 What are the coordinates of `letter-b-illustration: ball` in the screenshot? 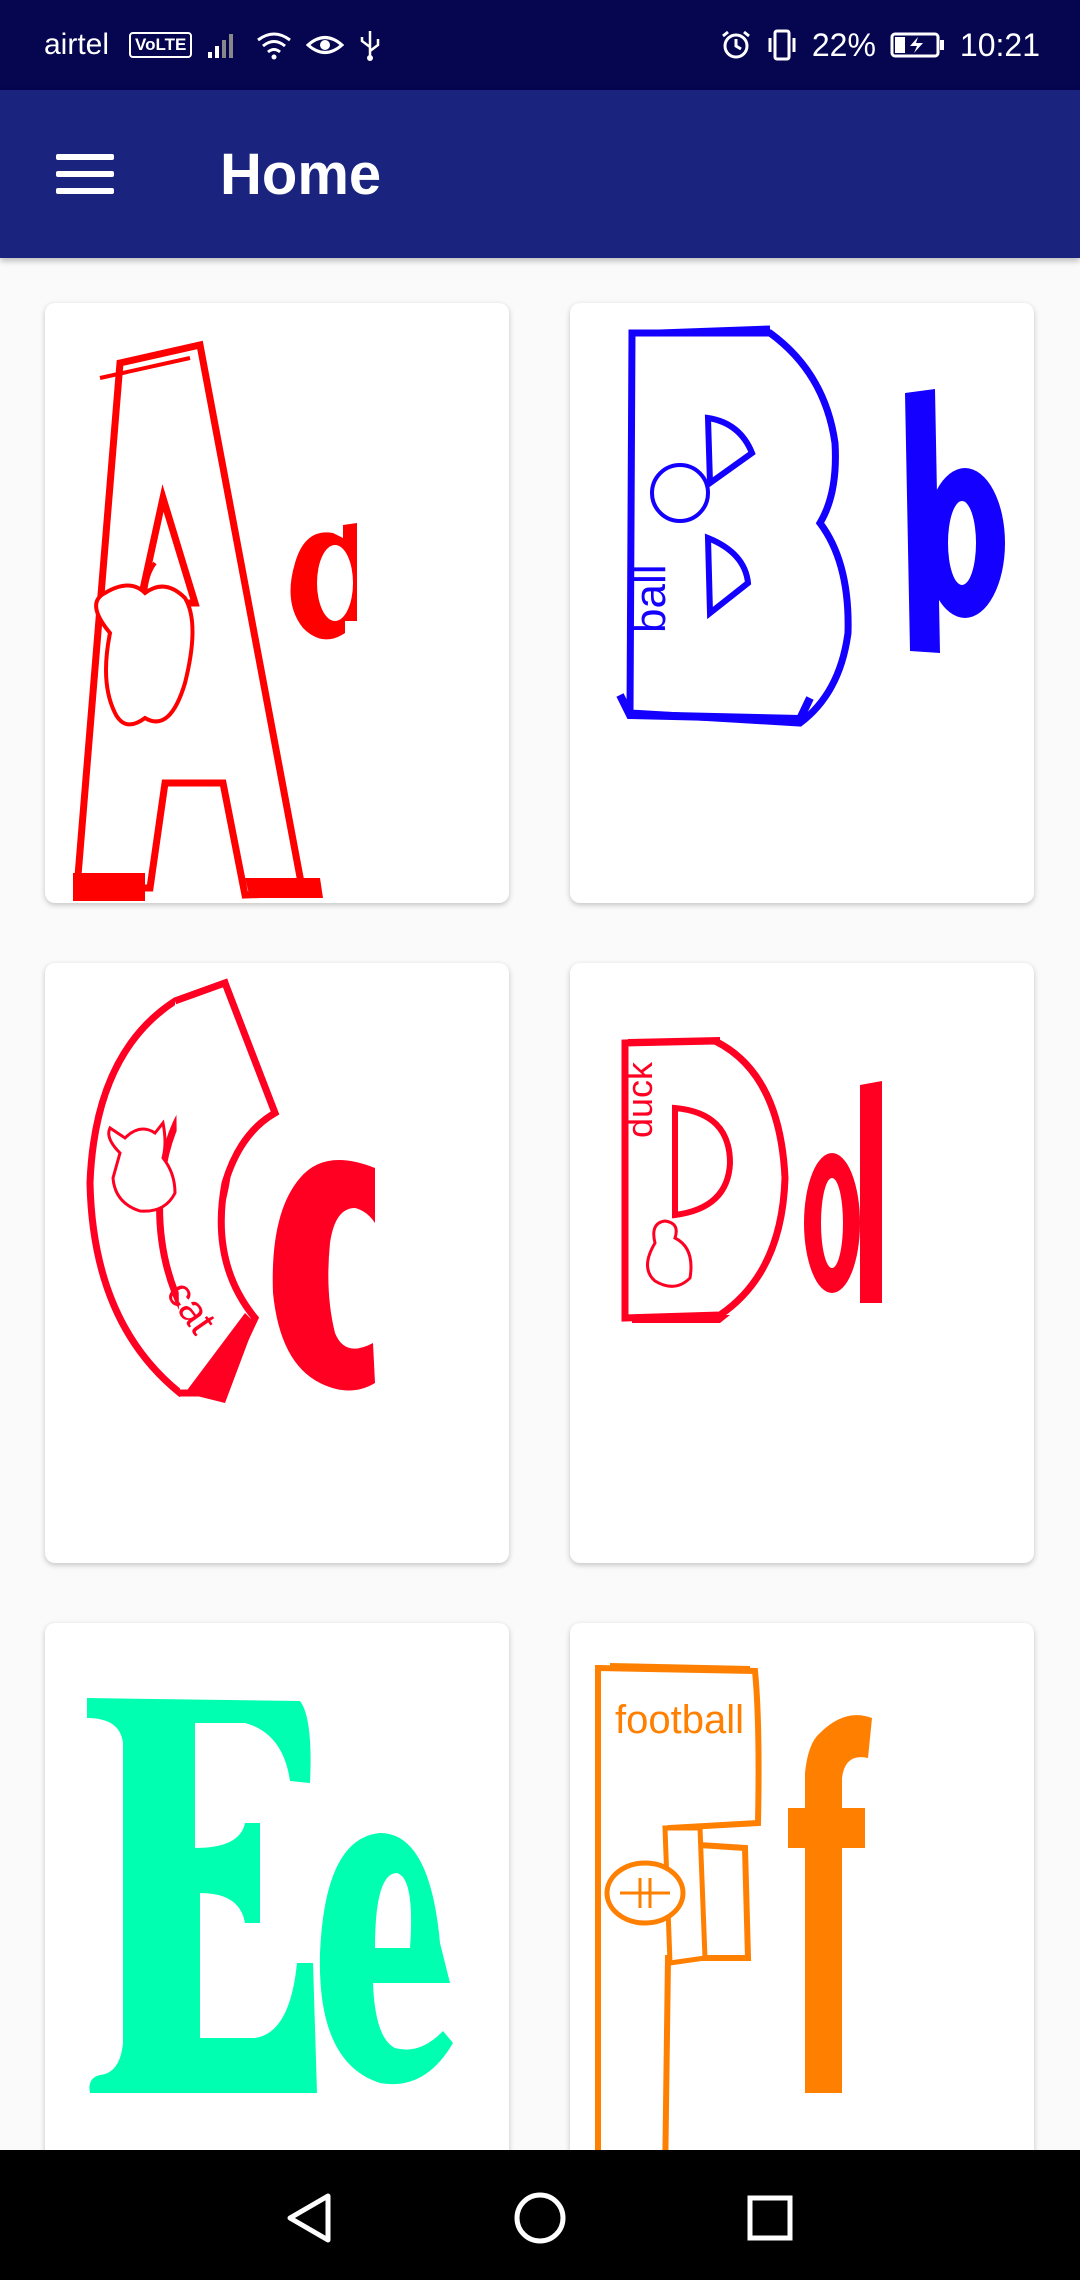 It's located at (810, 526).